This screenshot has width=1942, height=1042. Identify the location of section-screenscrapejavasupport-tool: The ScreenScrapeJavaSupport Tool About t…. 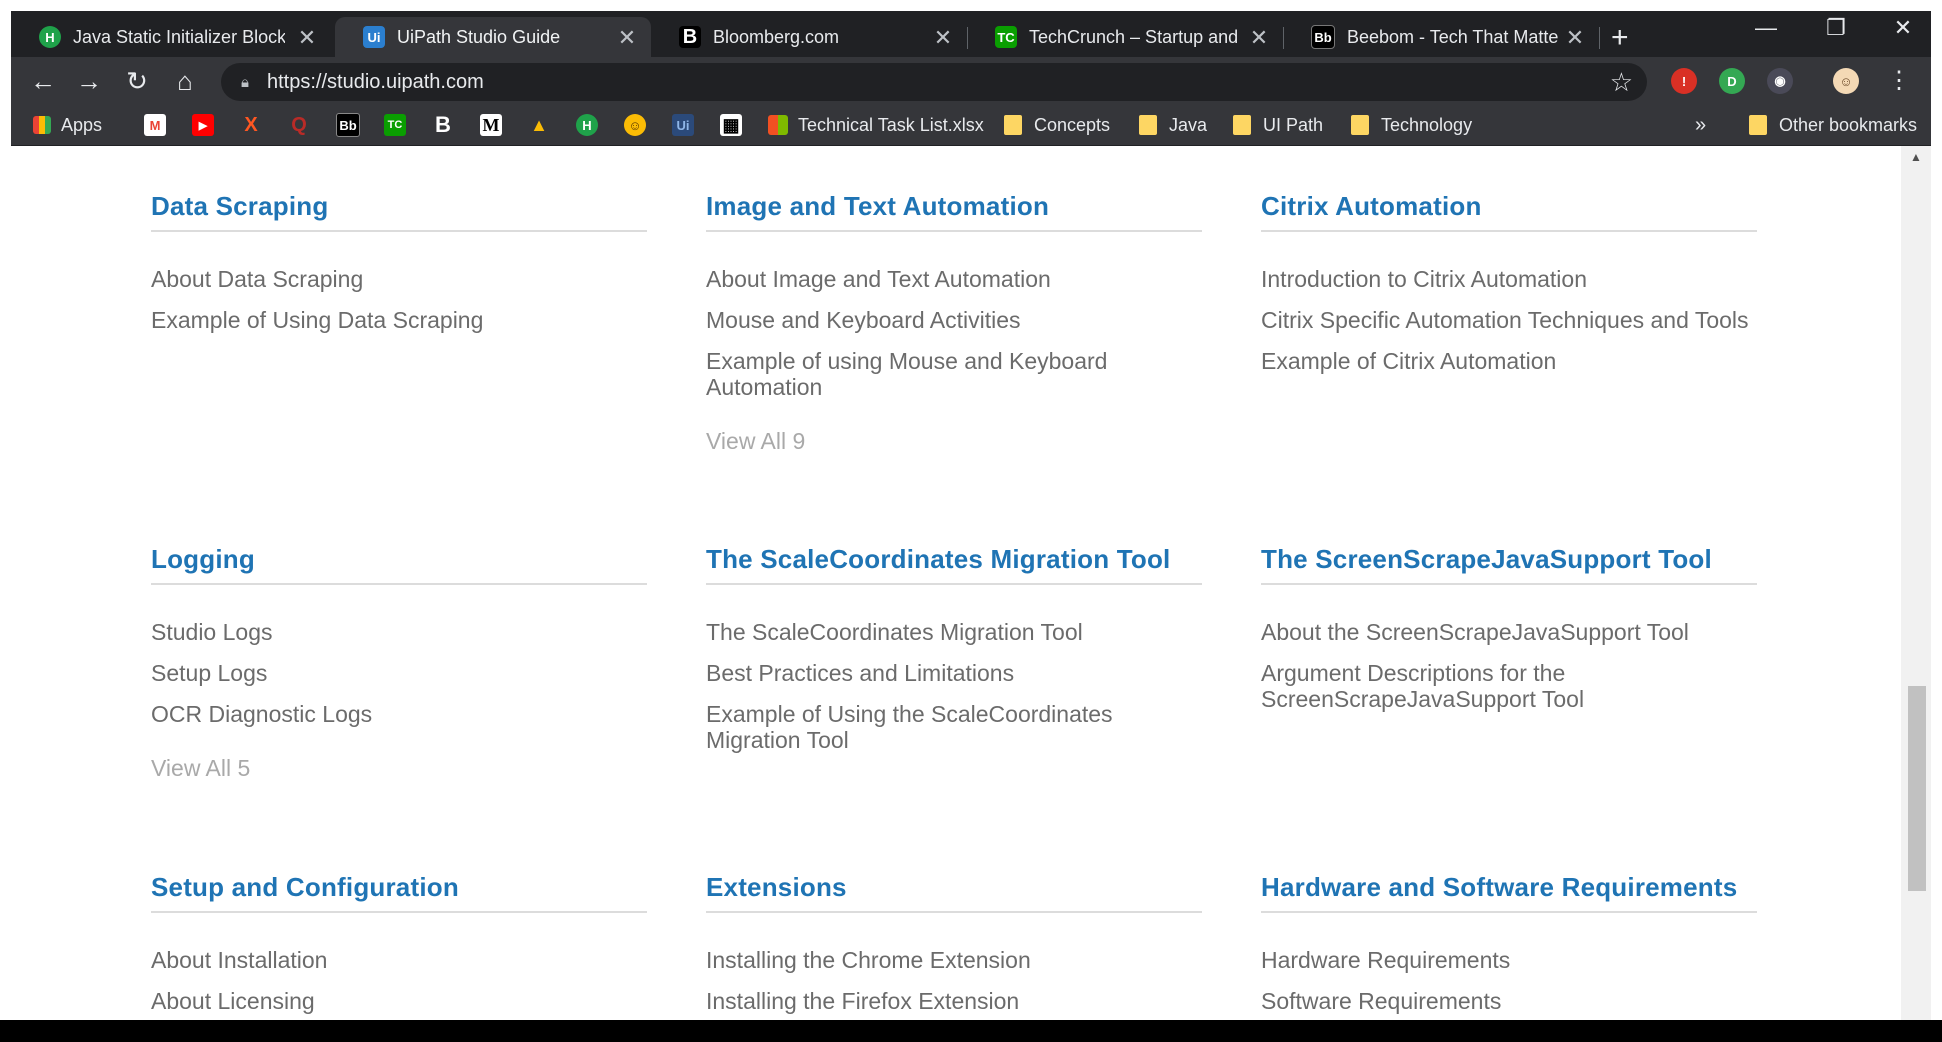
(1509, 635).